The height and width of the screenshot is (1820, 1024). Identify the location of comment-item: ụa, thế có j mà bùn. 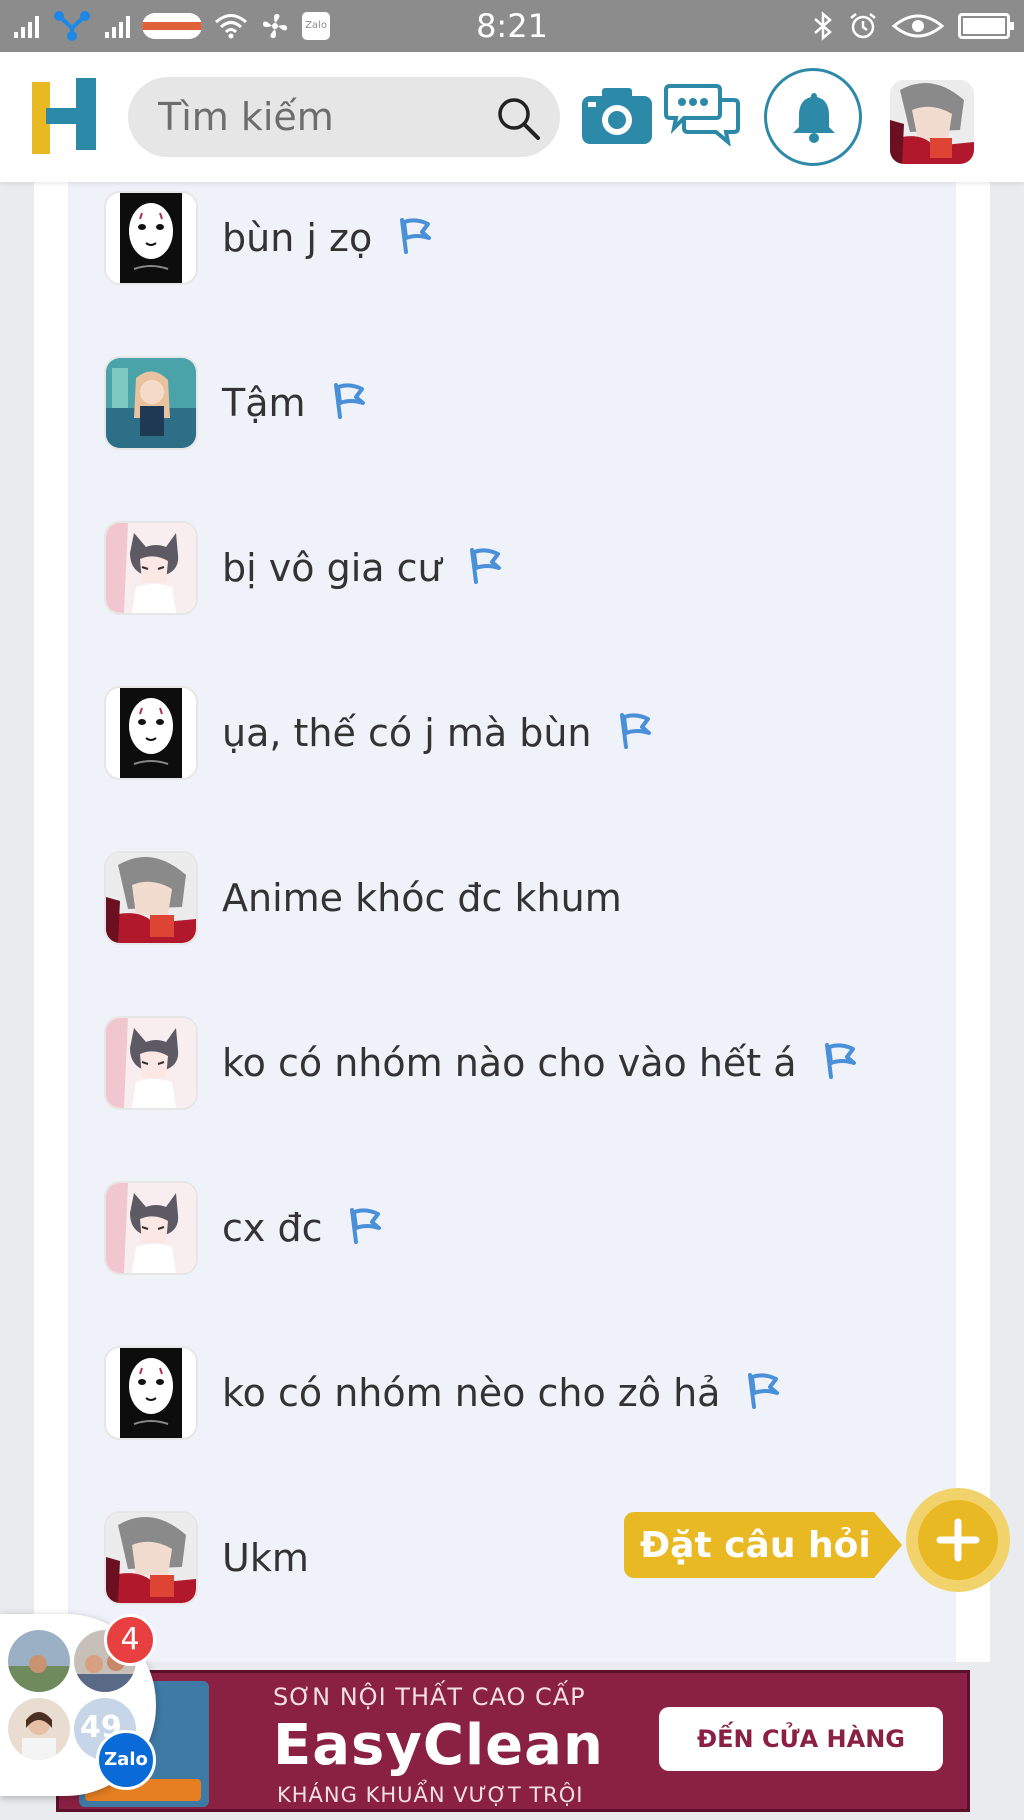
(378, 733).